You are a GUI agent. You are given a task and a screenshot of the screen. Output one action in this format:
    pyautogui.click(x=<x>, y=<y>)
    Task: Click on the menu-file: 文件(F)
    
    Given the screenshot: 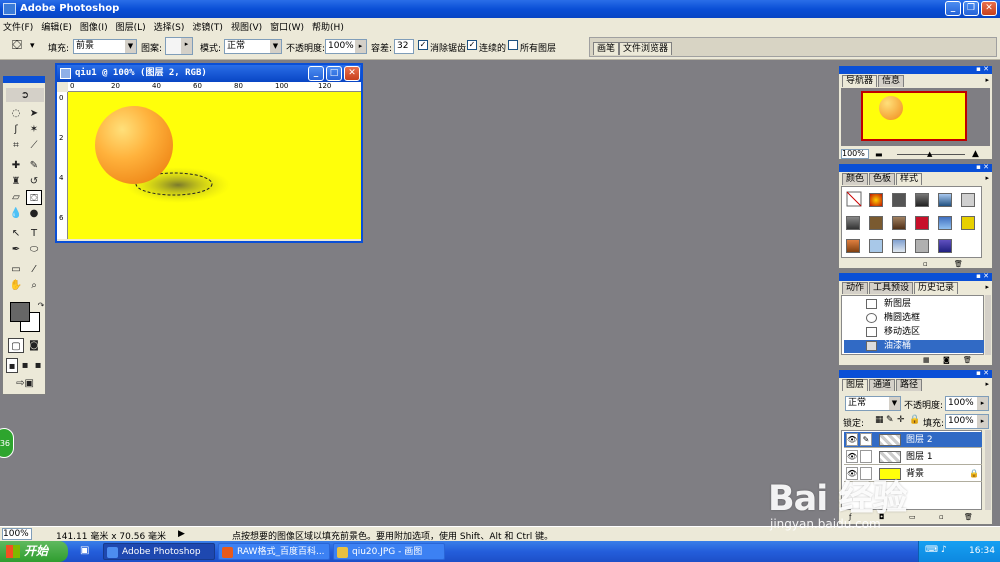 What is the action you would take?
    pyautogui.click(x=18, y=26)
    